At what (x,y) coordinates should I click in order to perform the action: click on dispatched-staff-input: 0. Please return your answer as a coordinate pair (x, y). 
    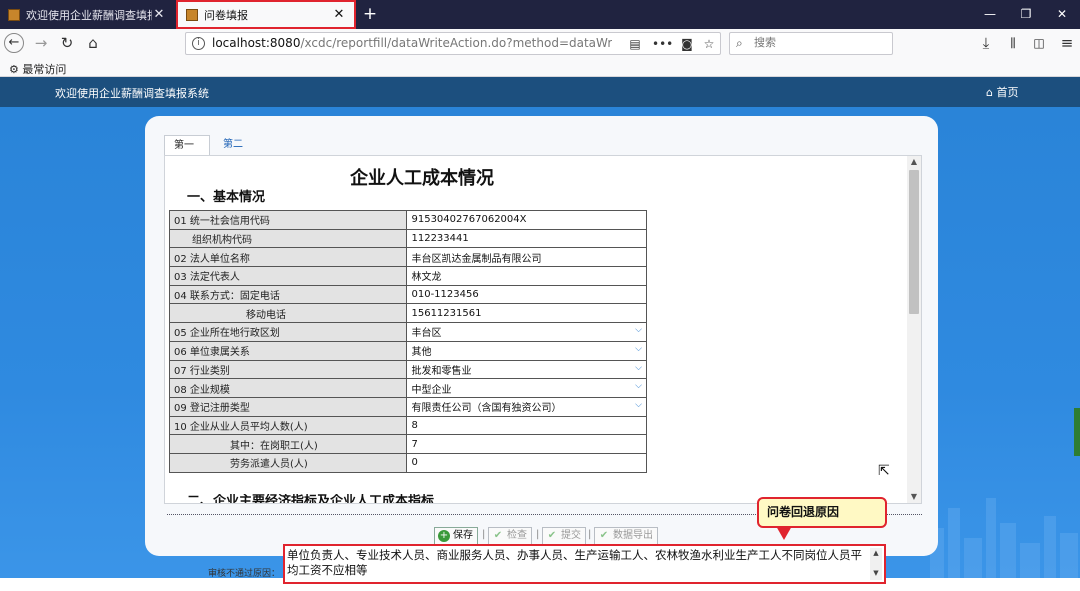
    Looking at the image, I should click on (526, 462).